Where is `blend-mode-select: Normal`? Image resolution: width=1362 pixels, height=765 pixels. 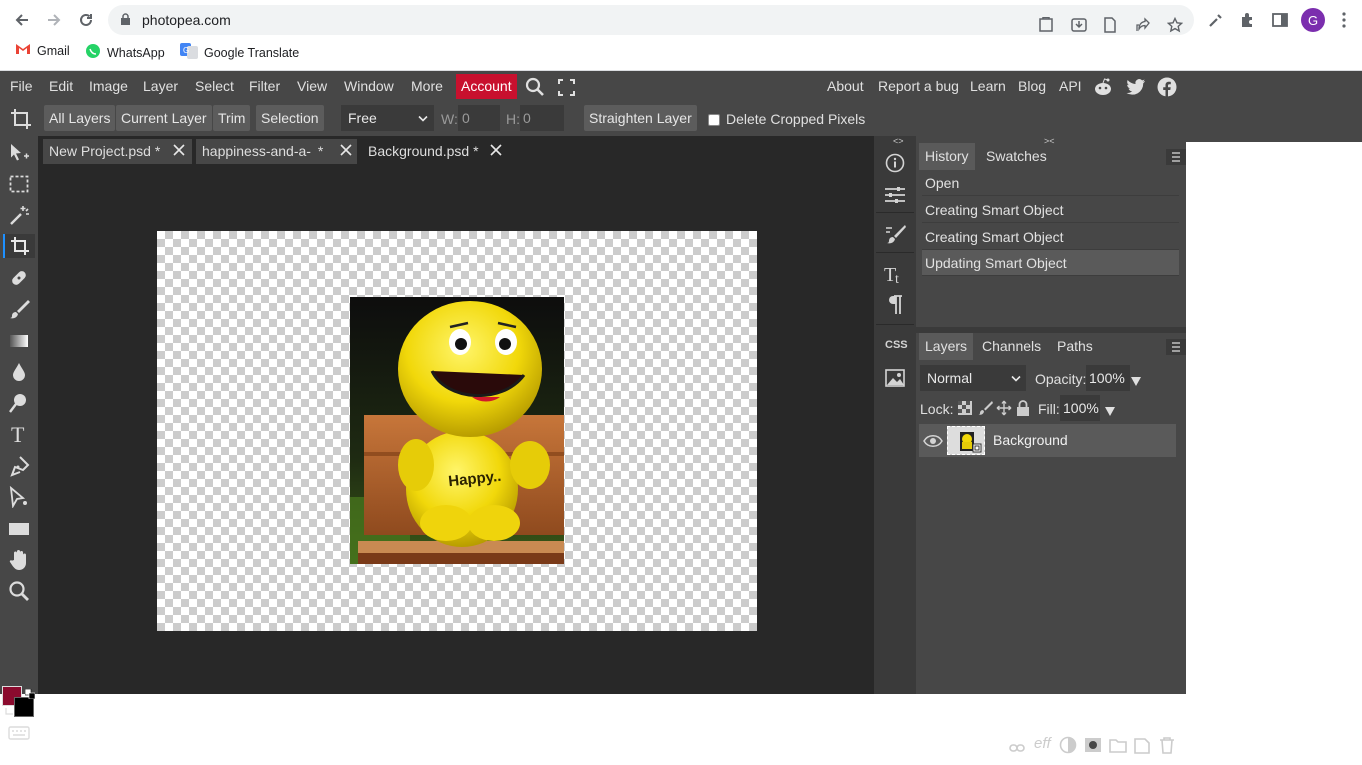 blend-mode-select: Normal is located at coordinates (973, 378).